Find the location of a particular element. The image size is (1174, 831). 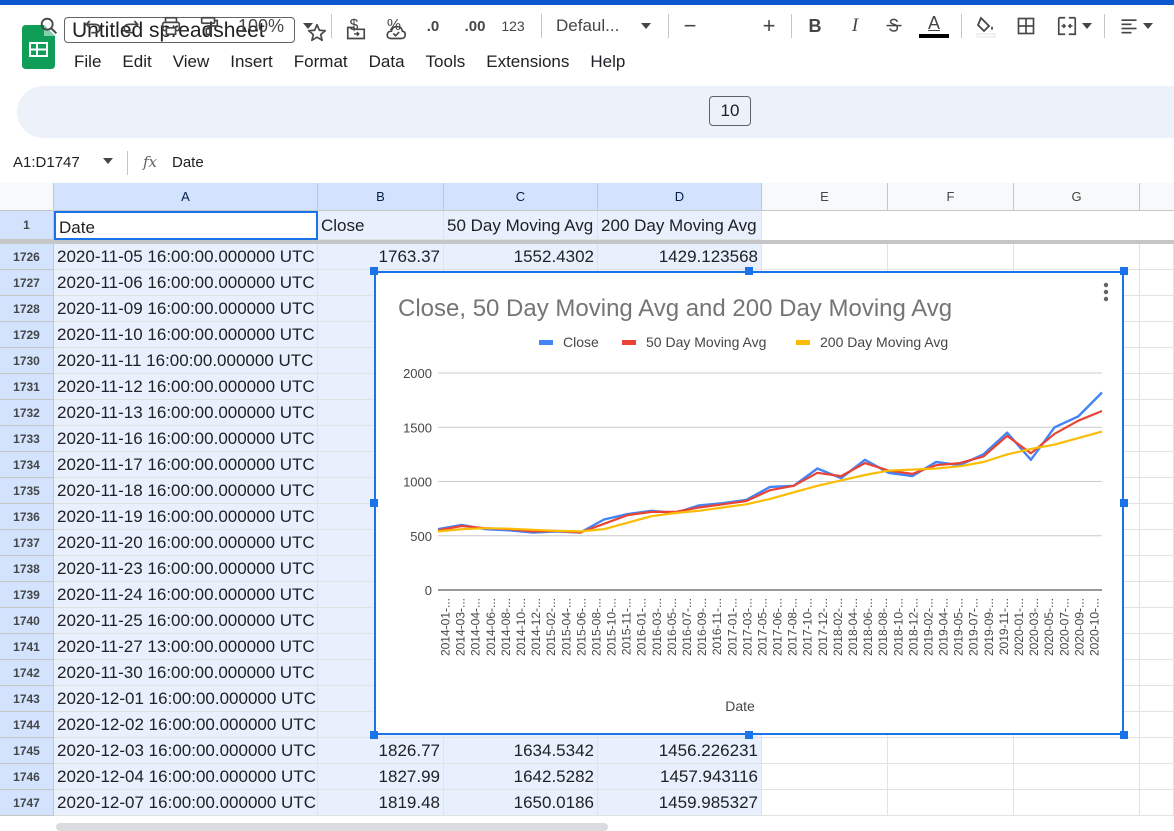

header-cell-ma50: 50 Day Moving Avg is located at coordinates (521, 225).